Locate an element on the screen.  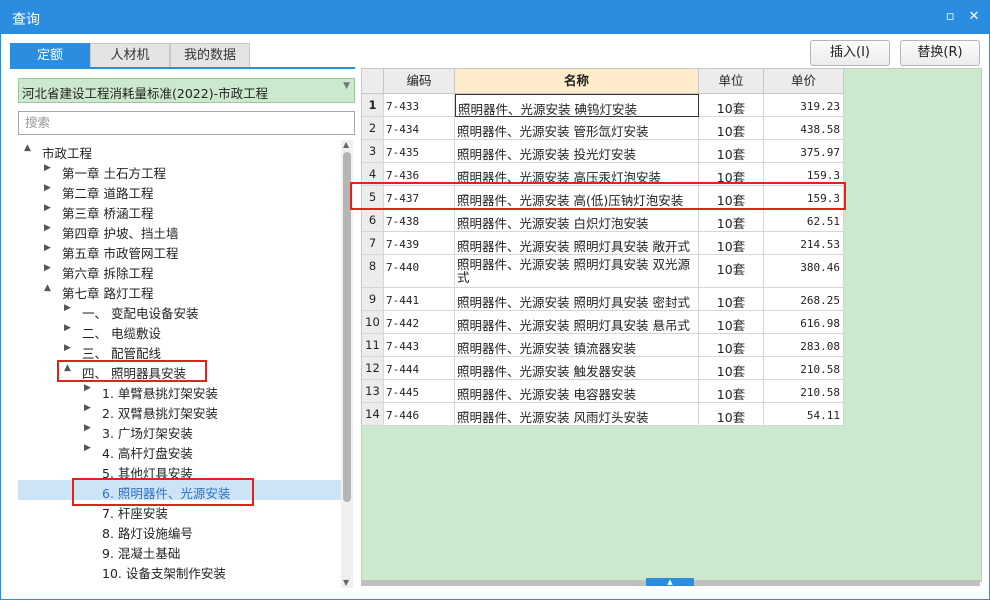
cell-name: 照明器件、光源安装 镇流器安装 is located at coordinates (577, 345).